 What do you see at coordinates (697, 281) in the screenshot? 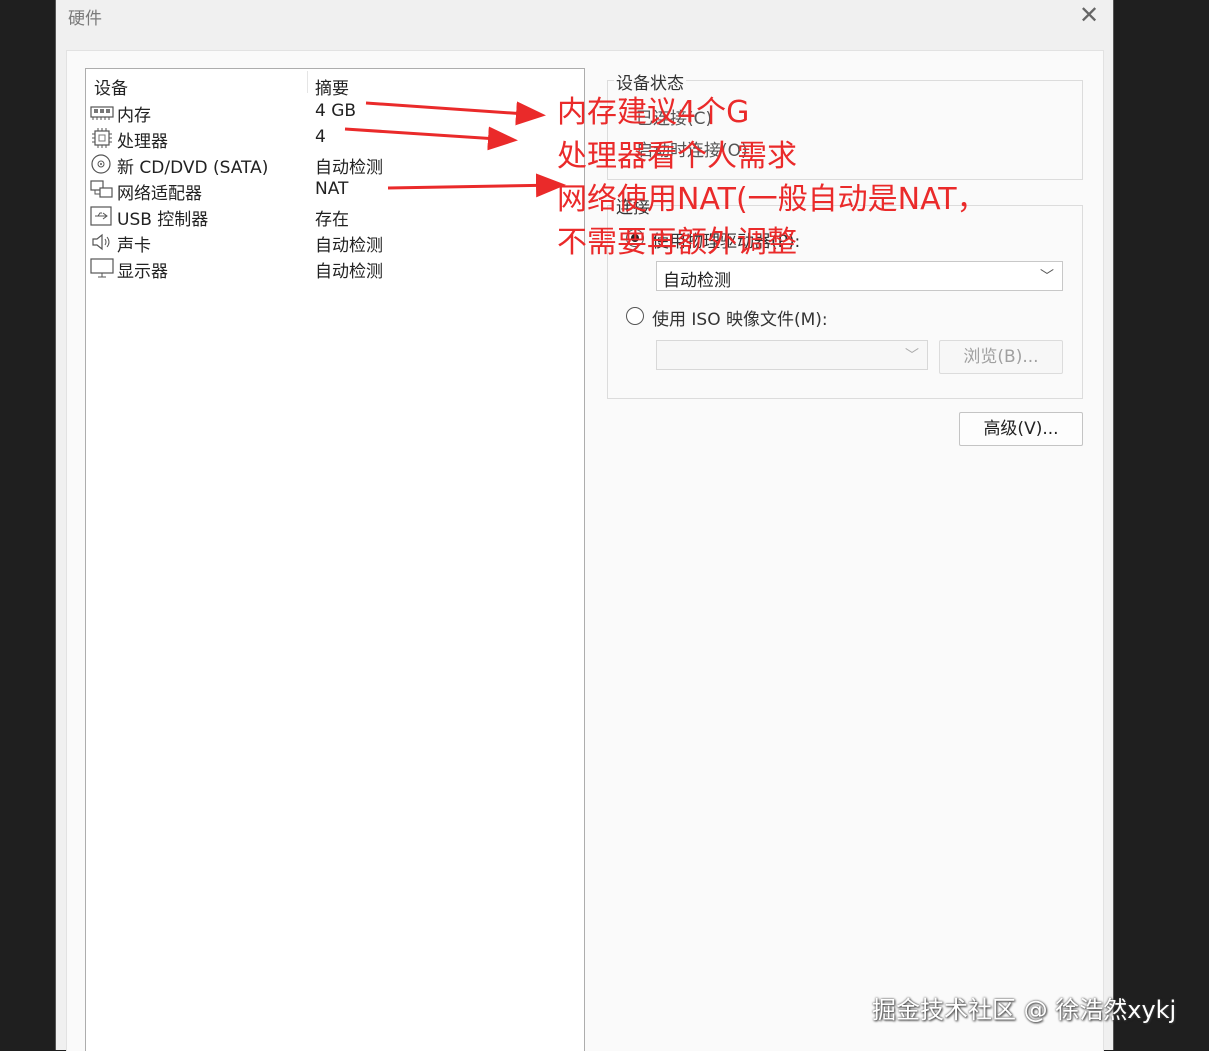
I see `physical-drive-value: 自动检测` at bounding box center [697, 281].